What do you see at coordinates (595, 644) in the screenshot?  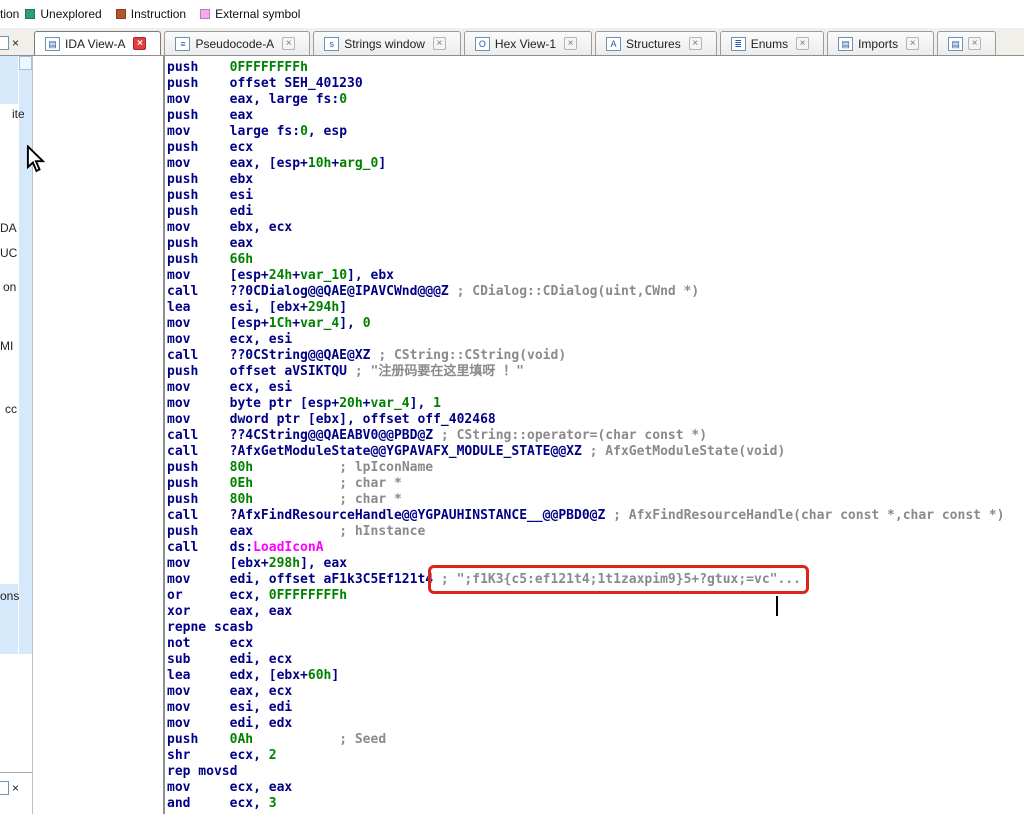 I see `asm-line: not ecx` at bounding box center [595, 644].